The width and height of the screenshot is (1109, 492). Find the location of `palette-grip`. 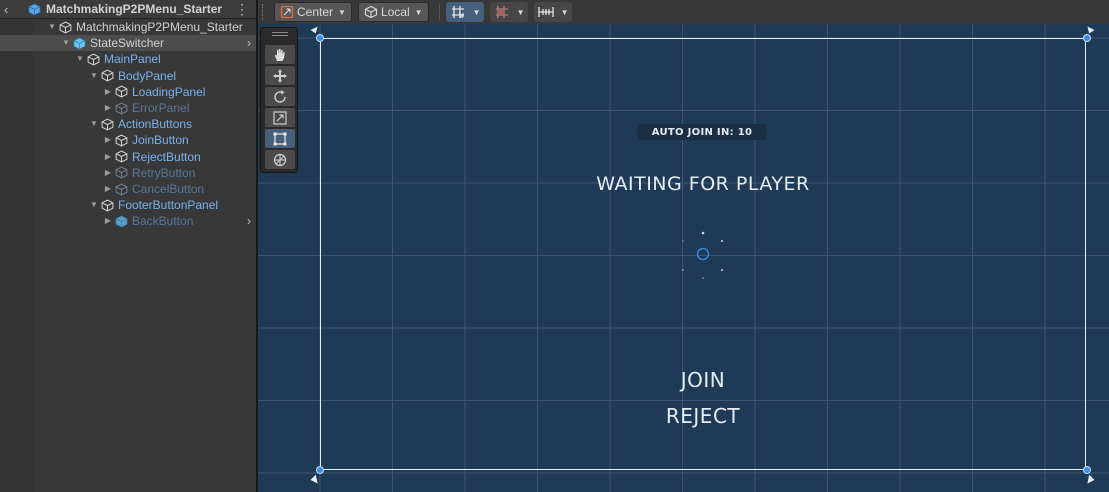

palette-grip is located at coordinates (280, 34).